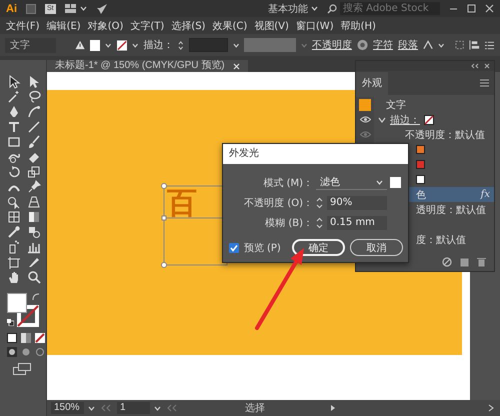 This screenshot has height=416, width=500. Describe the element at coordinates (425, 134) in the screenshot. I see `appearance-row: 不透明度：默认值` at that location.